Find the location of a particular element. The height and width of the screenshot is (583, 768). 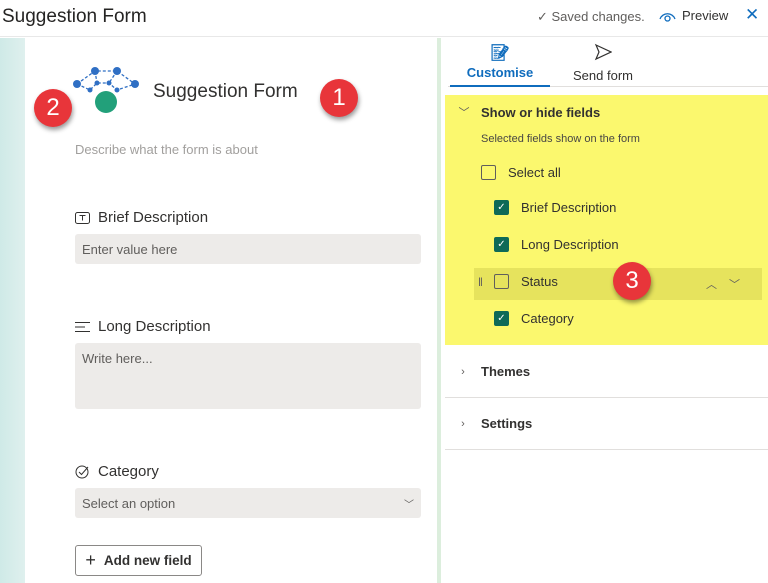

field-toggle-status: Status is located at coordinates (526, 281).